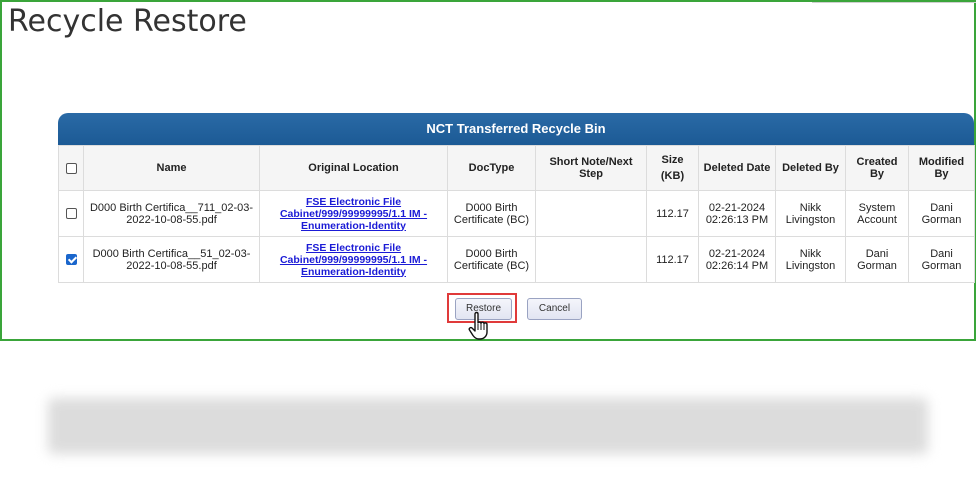 Image resolution: width=979 pixels, height=485 pixels. What do you see at coordinates (877, 207) in the screenshot?
I see `created-by-line: System` at bounding box center [877, 207].